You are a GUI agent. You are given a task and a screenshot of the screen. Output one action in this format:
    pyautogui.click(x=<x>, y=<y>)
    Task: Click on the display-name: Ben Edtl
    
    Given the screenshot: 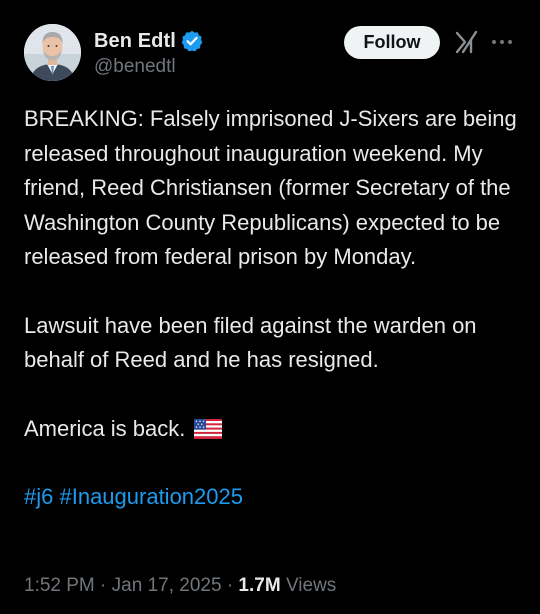 What is the action you would take?
    pyautogui.click(x=135, y=41)
    